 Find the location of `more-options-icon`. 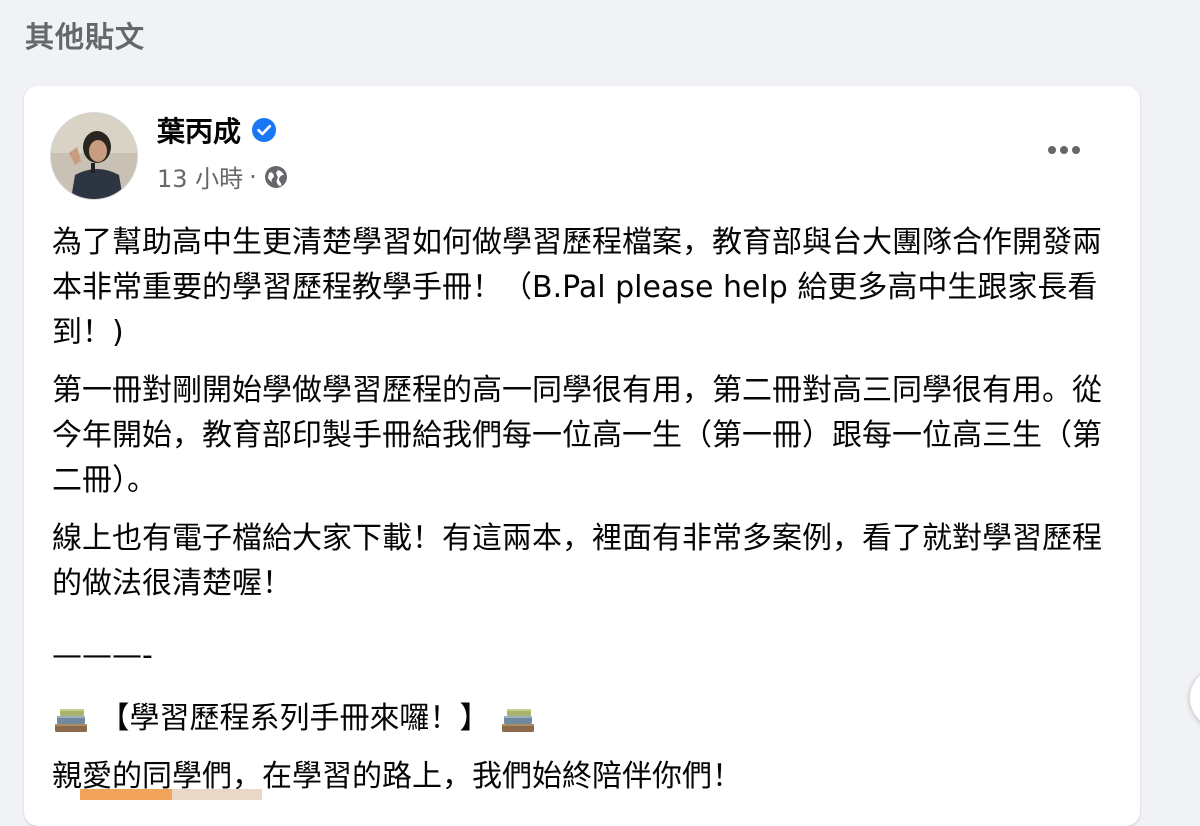

more-options-icon is located at coordinates (1064, 150).